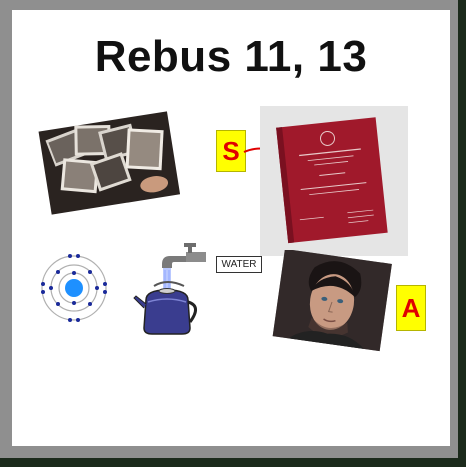  I want to click on letter-a-box: A, so click(411, 308).